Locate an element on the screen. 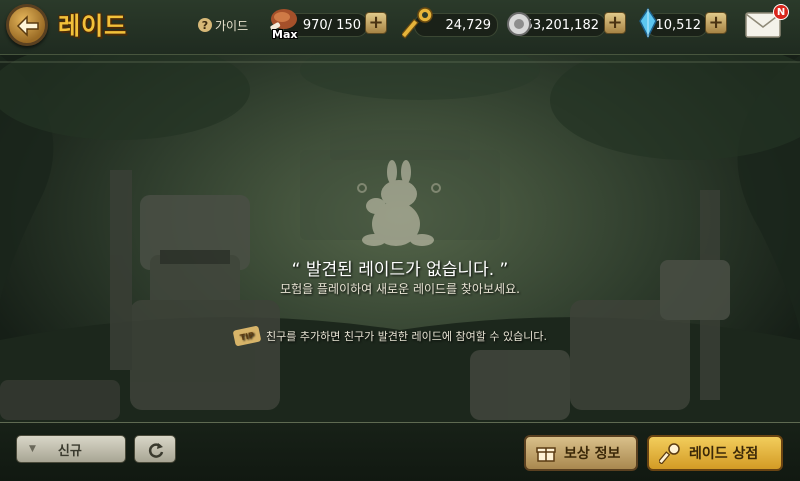  crystal-value: 10,512 is located at coordinates (678, 25).